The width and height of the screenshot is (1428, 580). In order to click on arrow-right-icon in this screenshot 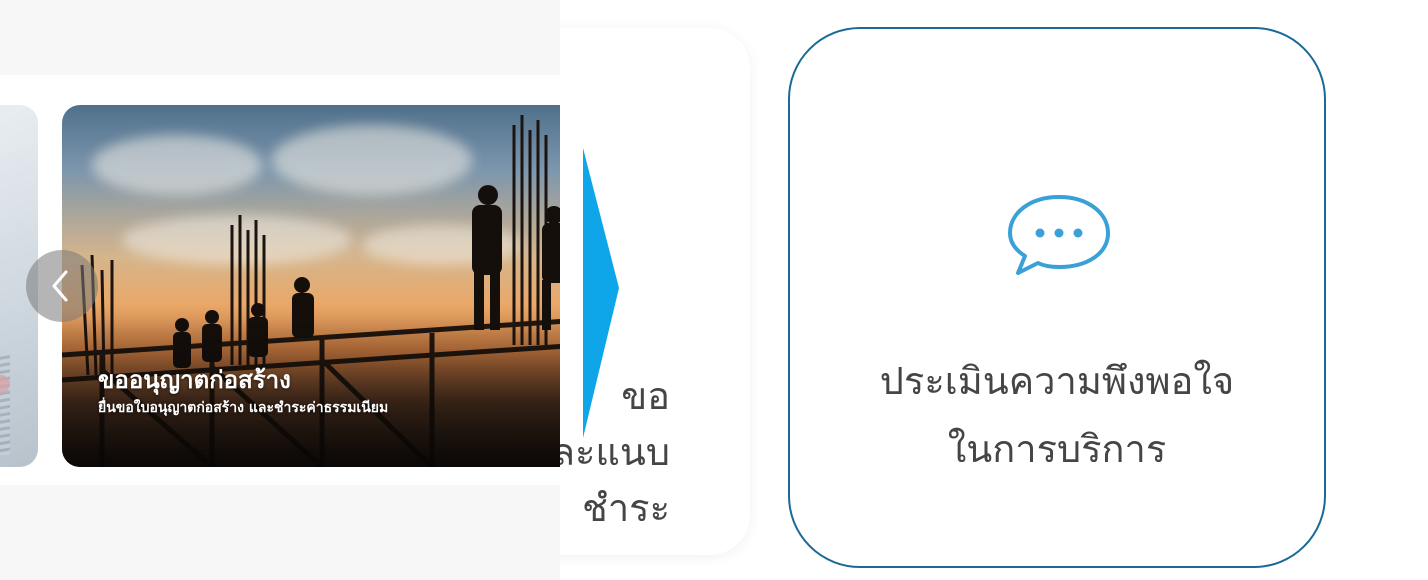, I will do `click(601, 293)`.